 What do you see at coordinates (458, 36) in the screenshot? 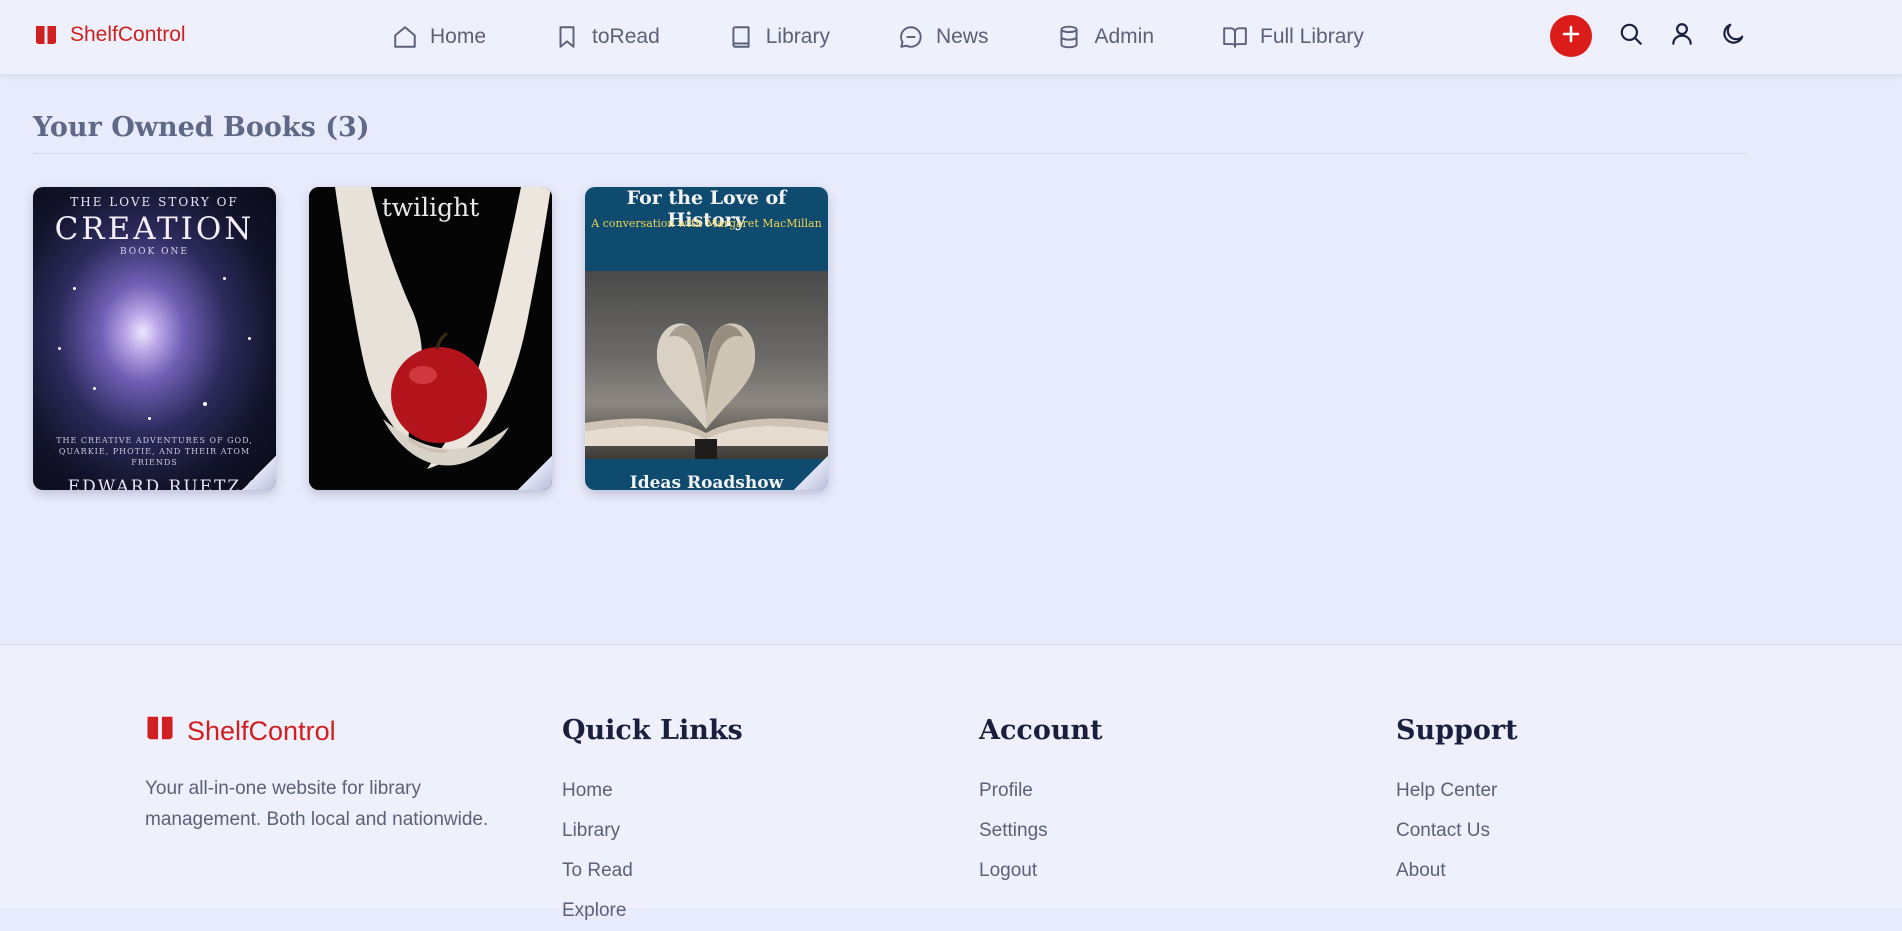
I see `nav-item-label: Home` at bounding box center [458, 36].